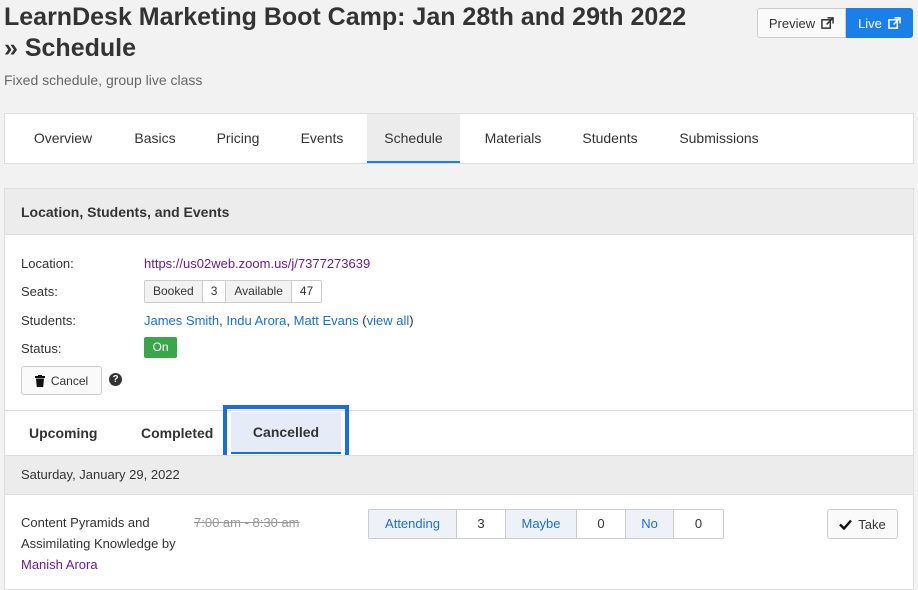 This screenshot has height=590, width=918. What do you see at coordinates (63, 138) in the screenshot?
I see `tab-overview: Overview` at bounding box center [63, 138].